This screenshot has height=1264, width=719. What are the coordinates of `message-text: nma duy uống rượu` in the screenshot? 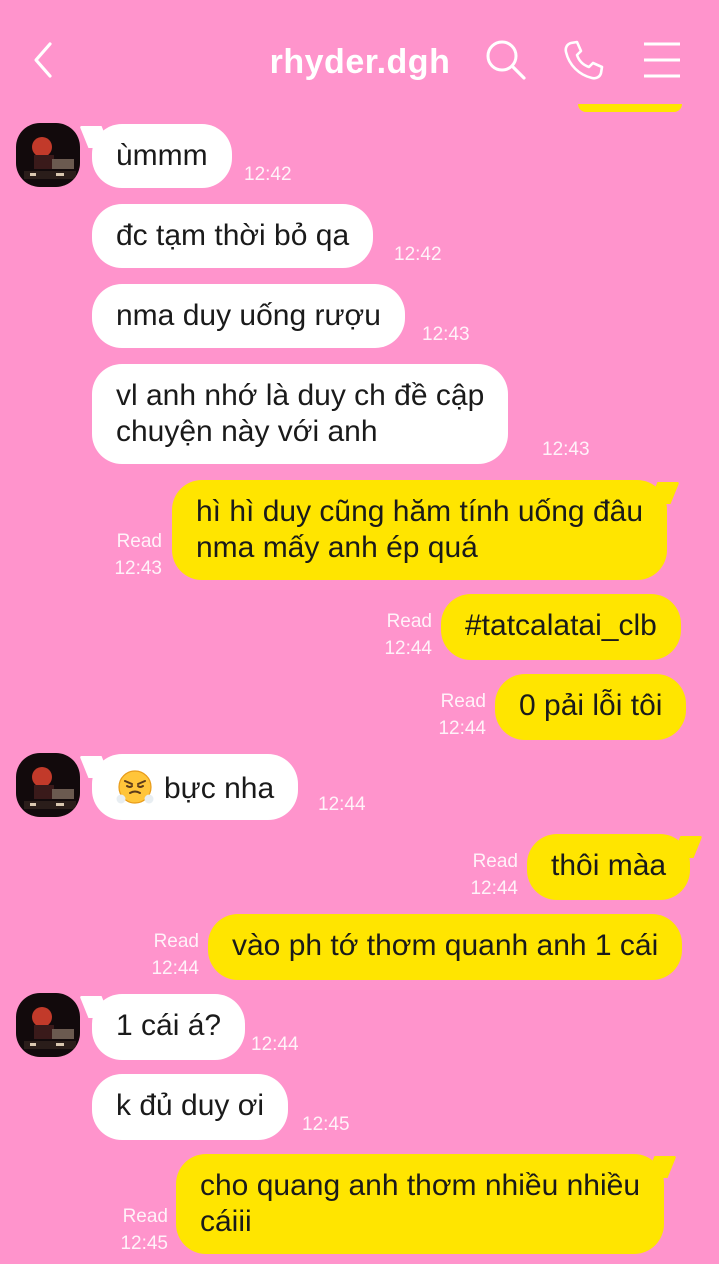 It's located at (248, 315).